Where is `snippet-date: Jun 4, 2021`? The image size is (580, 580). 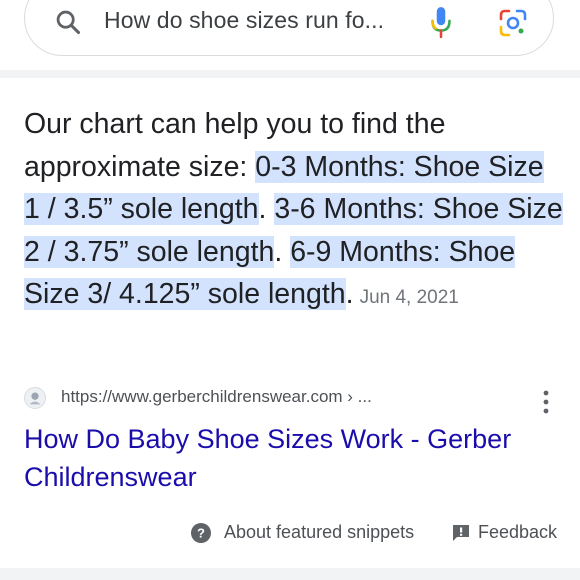
snippet-date: Jun 4, 2021 is located at coordinates (409, 297).